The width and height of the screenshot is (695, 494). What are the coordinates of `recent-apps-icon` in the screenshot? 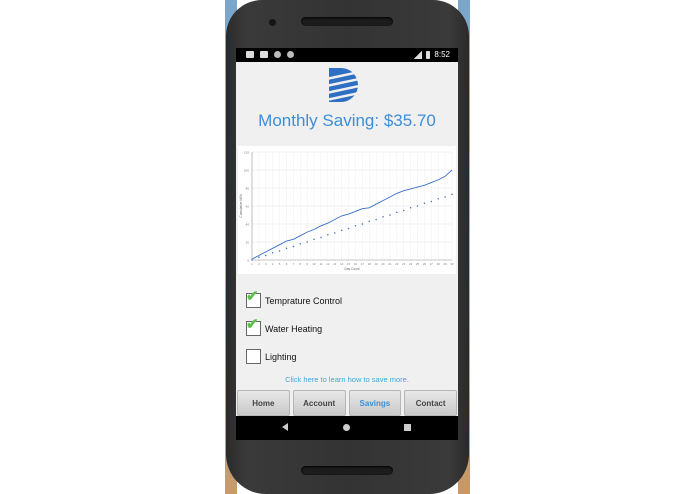 It's located at (407, 427).